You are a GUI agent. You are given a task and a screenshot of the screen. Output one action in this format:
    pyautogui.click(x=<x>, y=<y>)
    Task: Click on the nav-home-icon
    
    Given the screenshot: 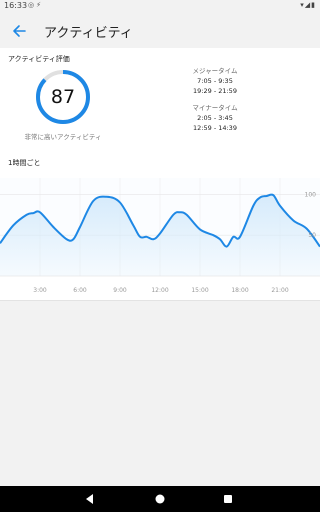 What is the action you would take?
    pyautogui.click(x=160, y=499)
    